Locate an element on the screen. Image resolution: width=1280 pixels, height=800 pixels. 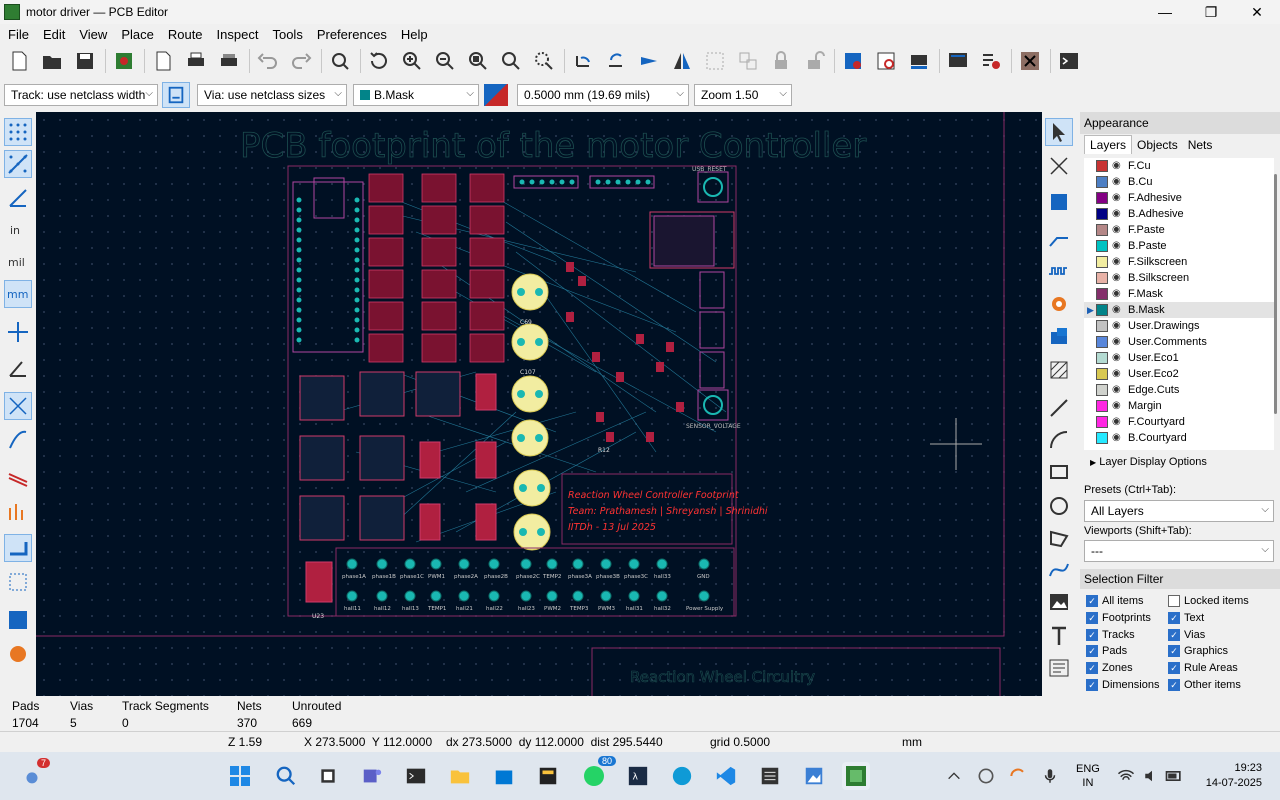
redo-icon is located at coordinates (301, 61).